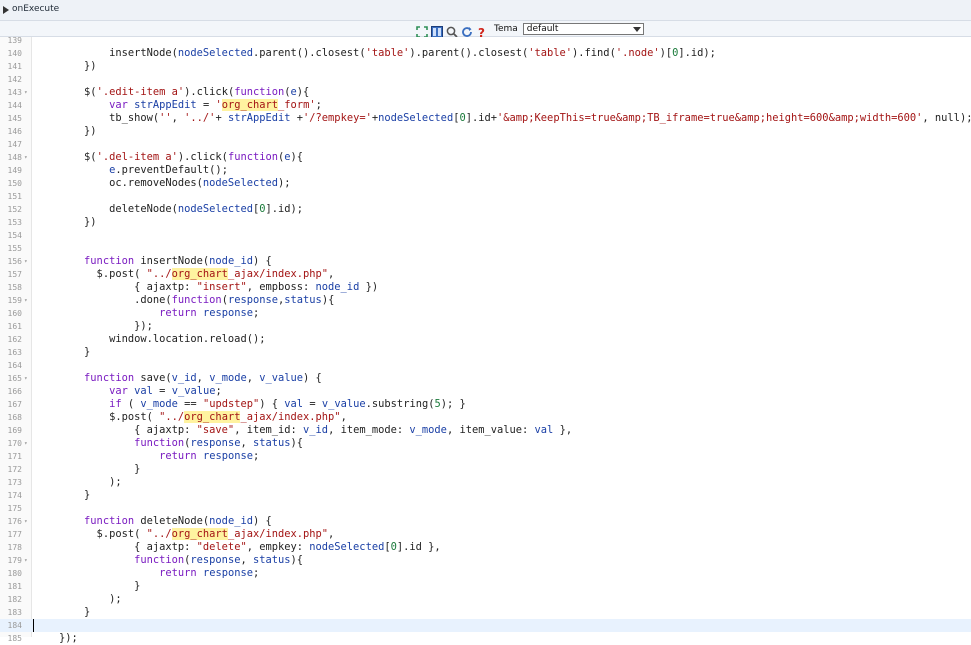 This screenshot has height=645, width=971. What do you see at coordinates (485, 521) in the screenshot?
I see `code-line: 176 ▾ function deleteNode(node_id) {` at bounding box center [485, 521].